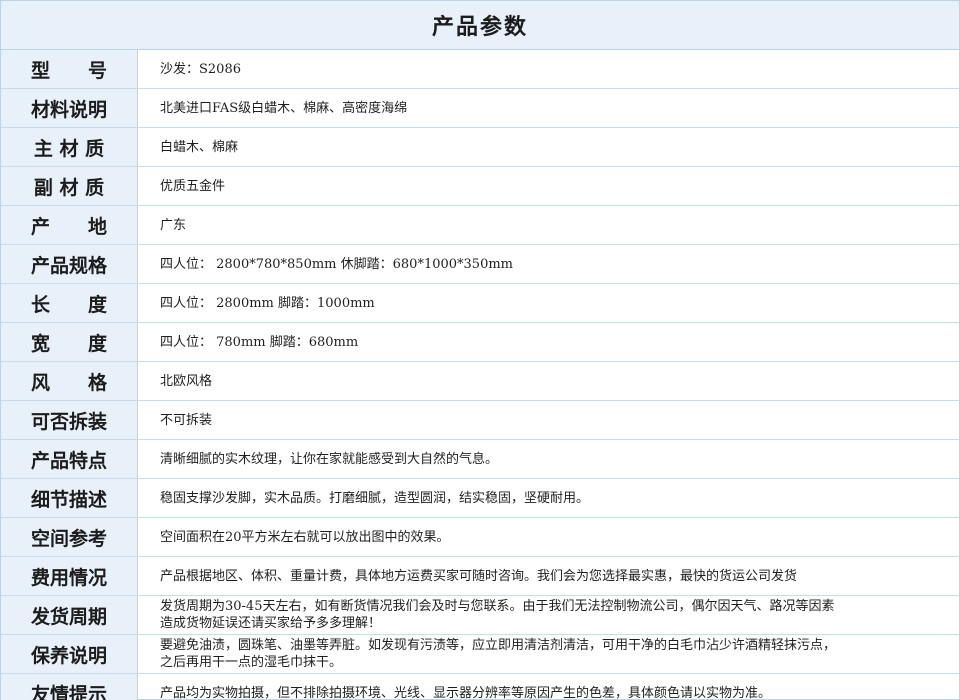 The image size is (960, 700). What do you see at coordinates (69, 108) in the screenshot?
I see `parameter-label: 材料说明` at bounding box center [69, 108].